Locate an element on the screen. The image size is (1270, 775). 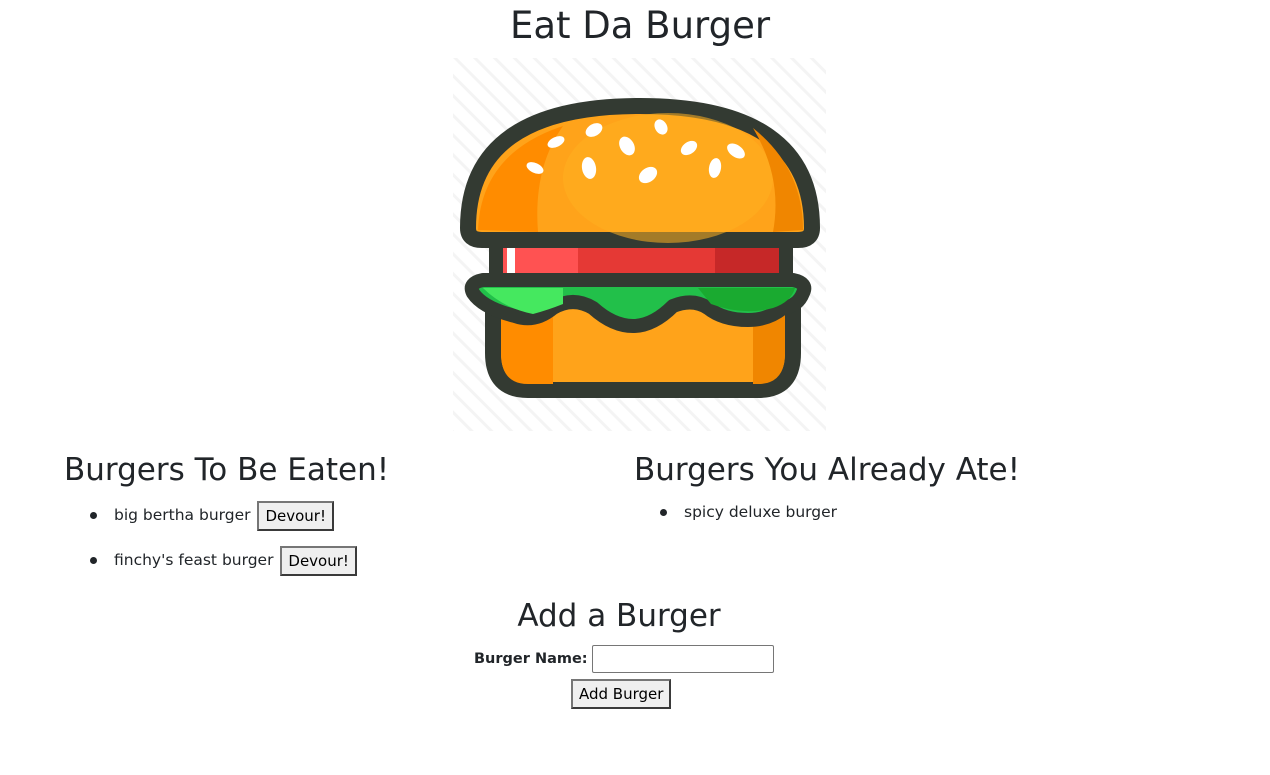
submit-wrap: Add Burger is located at coordinates (621, 694).